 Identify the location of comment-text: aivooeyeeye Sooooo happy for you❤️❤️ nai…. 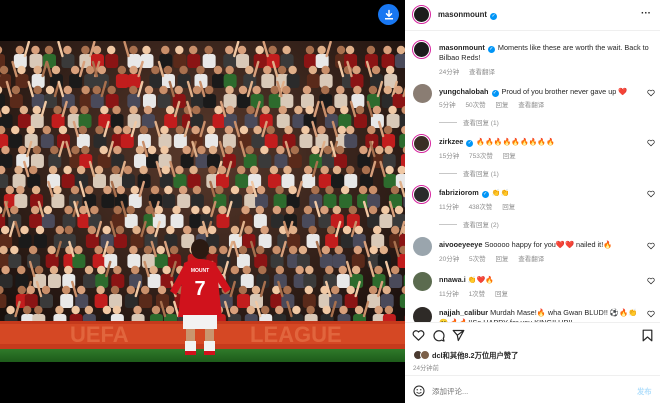
(526, 244).